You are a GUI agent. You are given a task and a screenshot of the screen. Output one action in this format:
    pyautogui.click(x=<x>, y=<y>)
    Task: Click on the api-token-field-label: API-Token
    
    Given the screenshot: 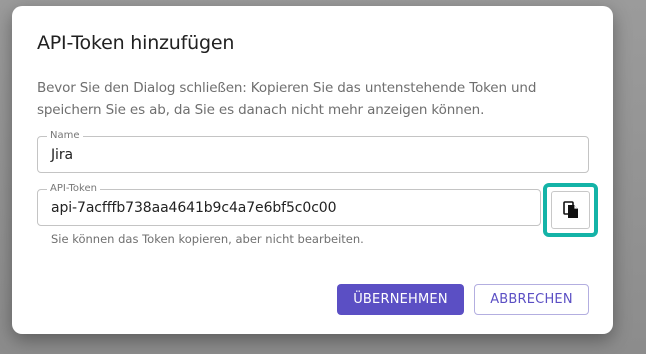 What is the action you would take?
    pyautogui.click(x=73, y=189)
    